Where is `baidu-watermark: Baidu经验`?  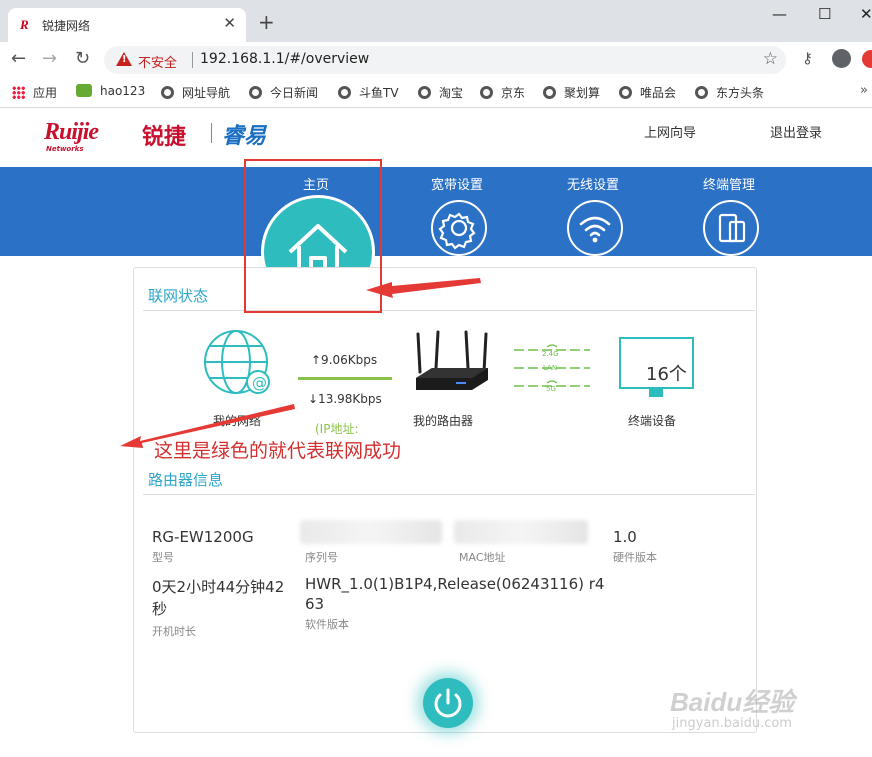 baidu-watermark: Baidu经验 is located at coordinates (732, 702).